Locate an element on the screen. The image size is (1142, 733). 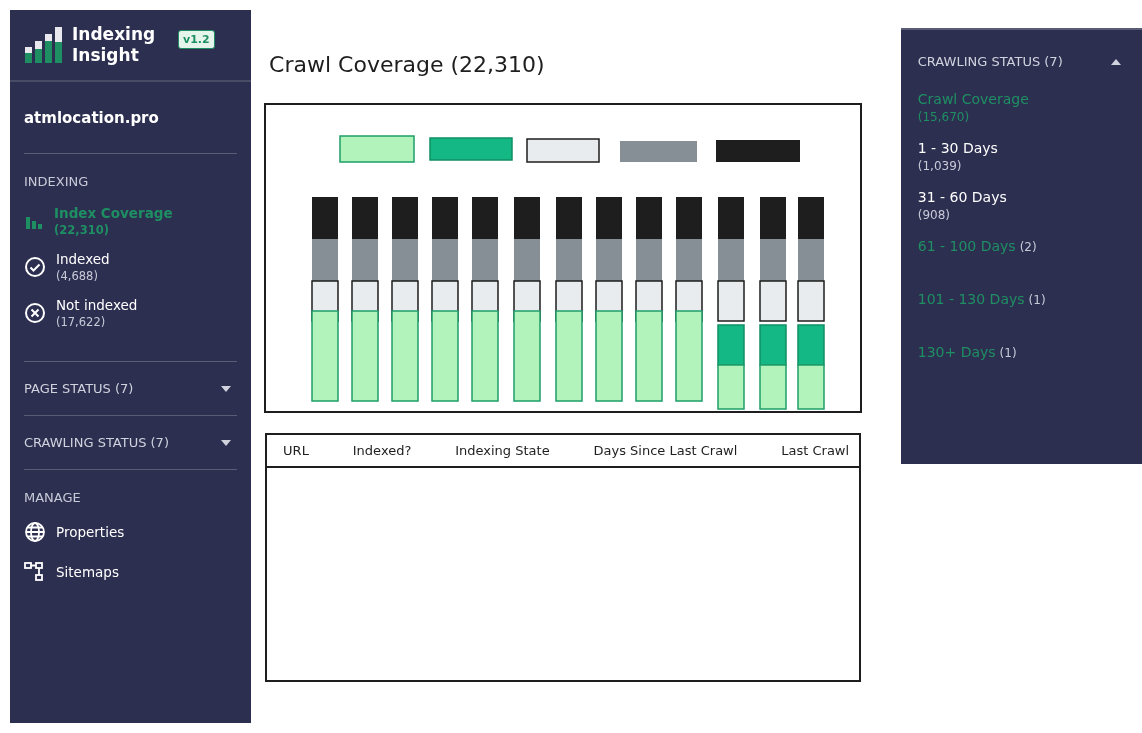
column-header: Indexed? is located at coordinates (382, 450).